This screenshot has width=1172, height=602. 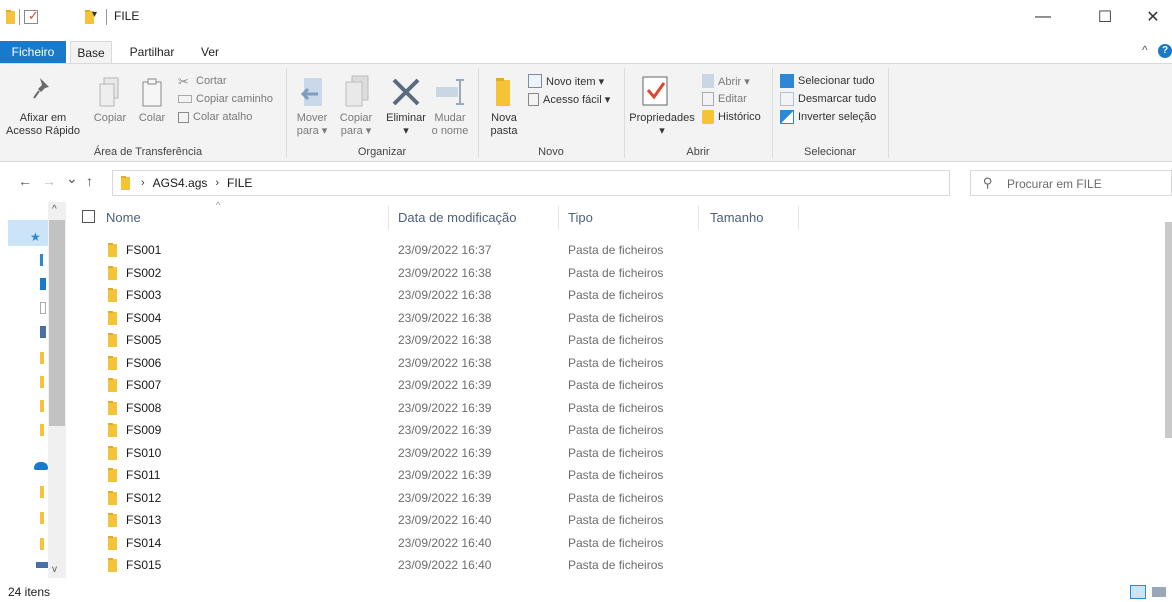 I want to click on maximize-button: ☐, so click(x=1105, y=17).